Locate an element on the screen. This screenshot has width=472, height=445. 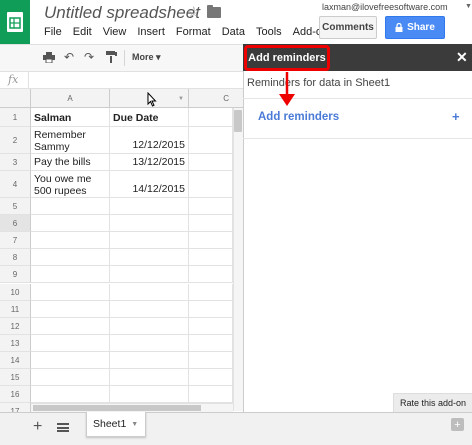
cell-c1 is located at coordinates (211, 117).